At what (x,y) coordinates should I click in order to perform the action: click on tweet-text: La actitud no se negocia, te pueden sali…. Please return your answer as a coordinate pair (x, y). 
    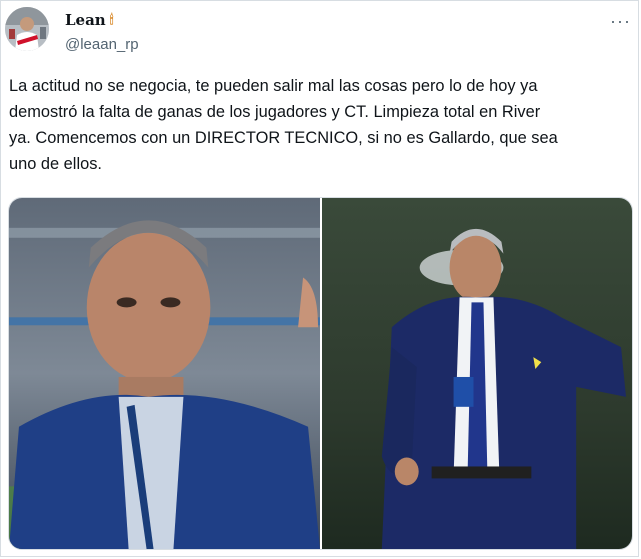
    Looking at the image, I should click on (283, 125).